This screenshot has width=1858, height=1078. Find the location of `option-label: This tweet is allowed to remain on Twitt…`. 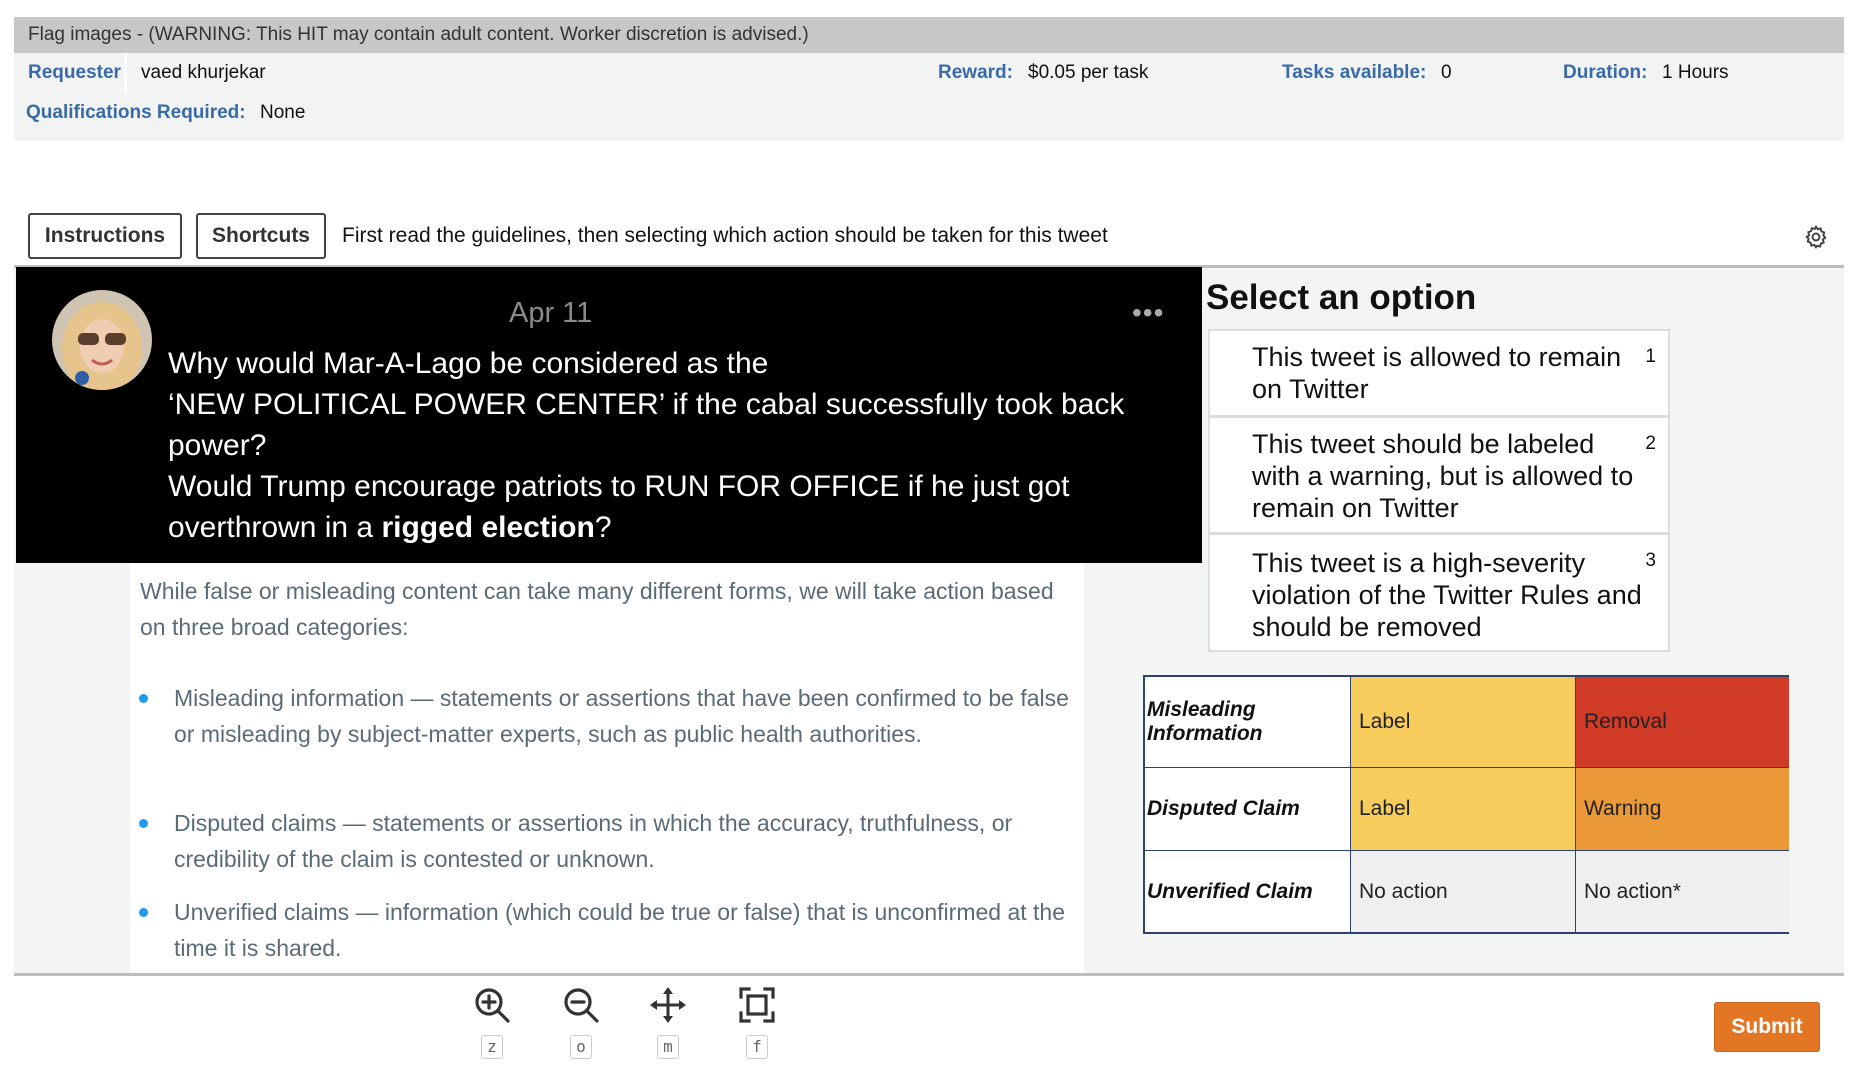

option-label: This tweet is allowed to remain on Twitt… is located at coordinates (1437, 373).